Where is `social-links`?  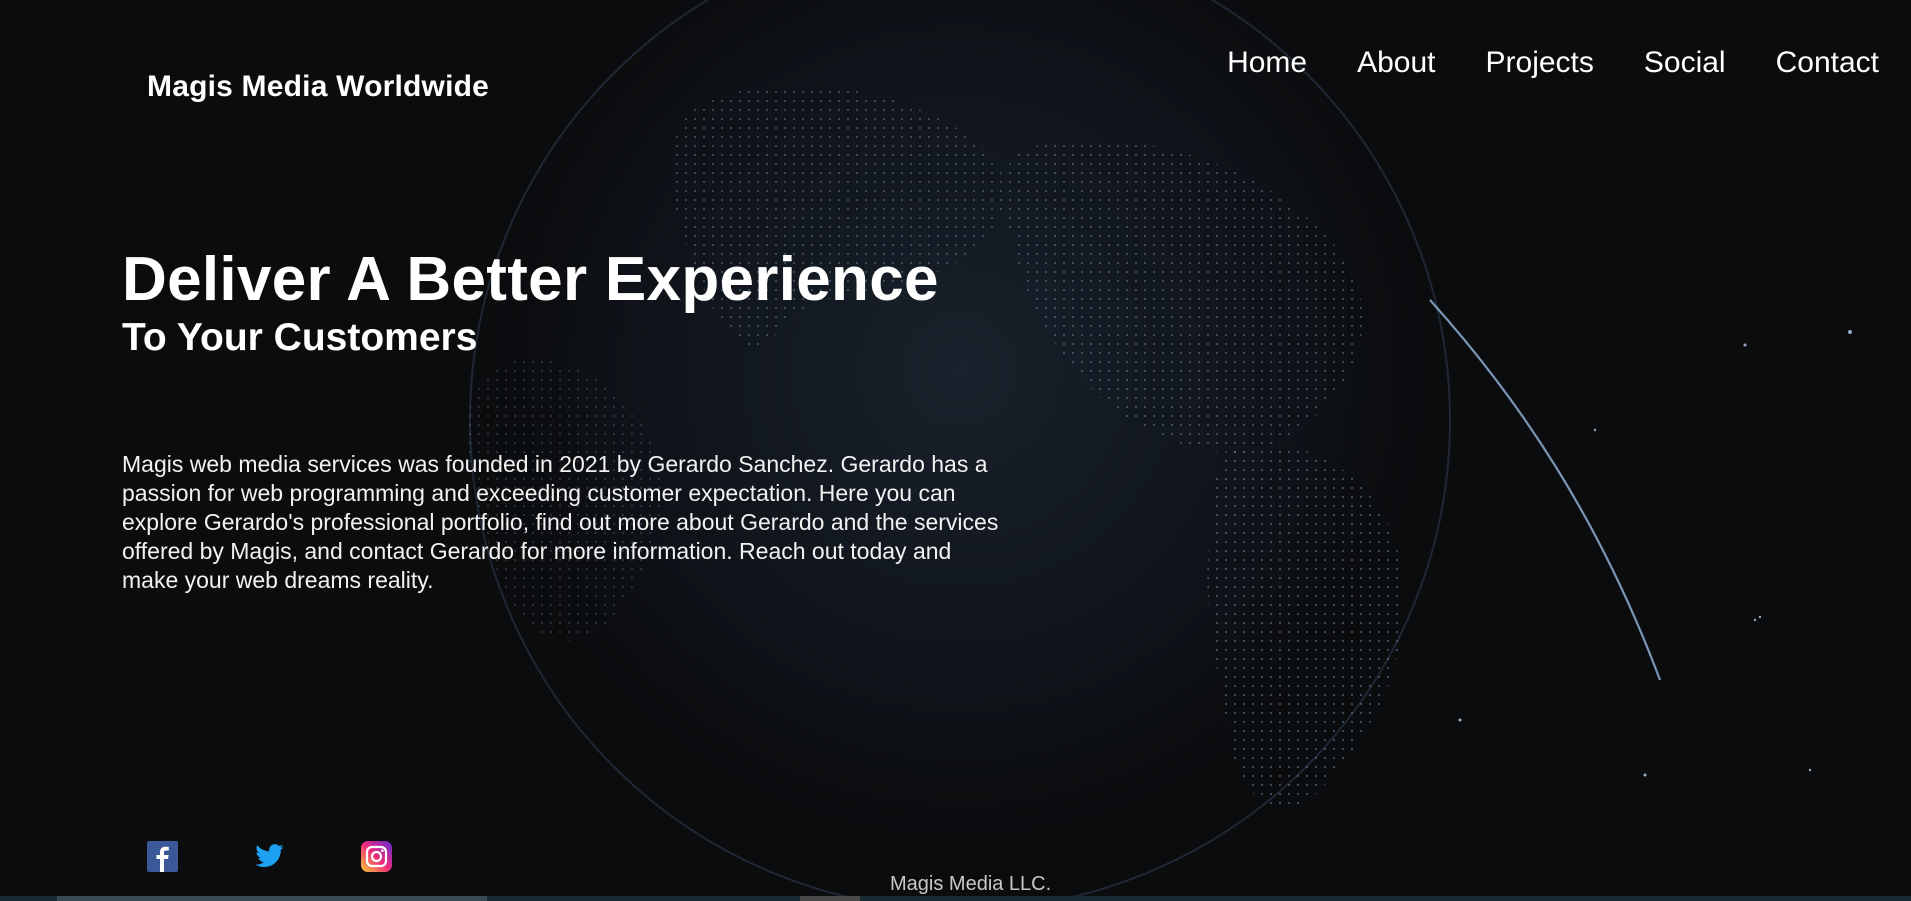 social-links is located at coordinates (269, 856).